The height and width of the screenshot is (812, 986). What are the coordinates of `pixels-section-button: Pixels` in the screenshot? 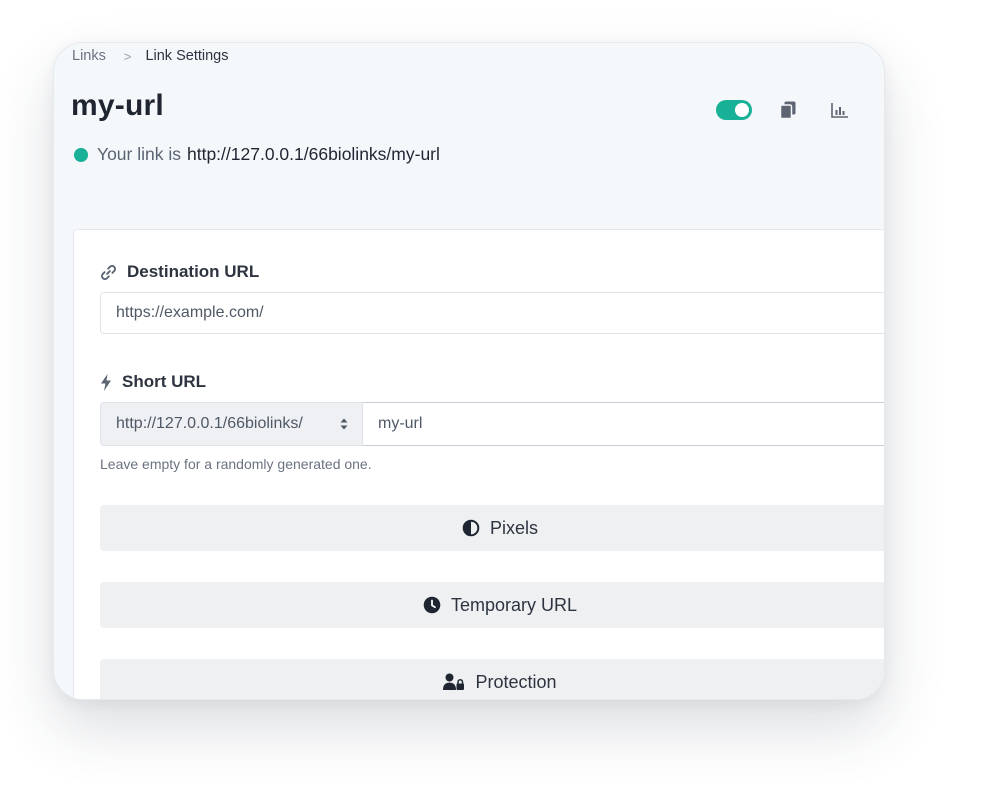 It's located at (492, 528).